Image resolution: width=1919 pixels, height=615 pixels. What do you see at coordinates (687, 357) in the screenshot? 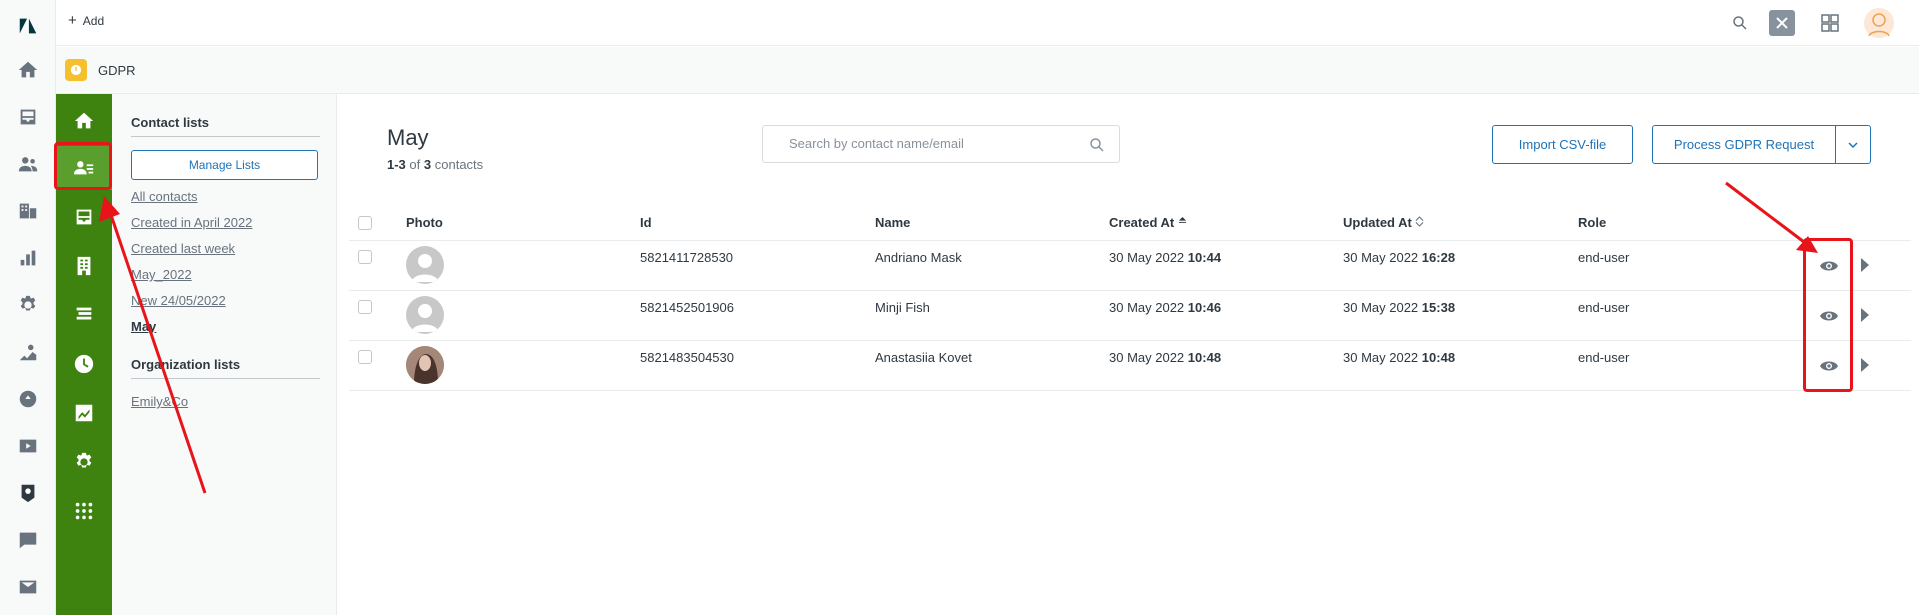
I see `cell-id: 5821483504530` at bounding box center [687, 357].